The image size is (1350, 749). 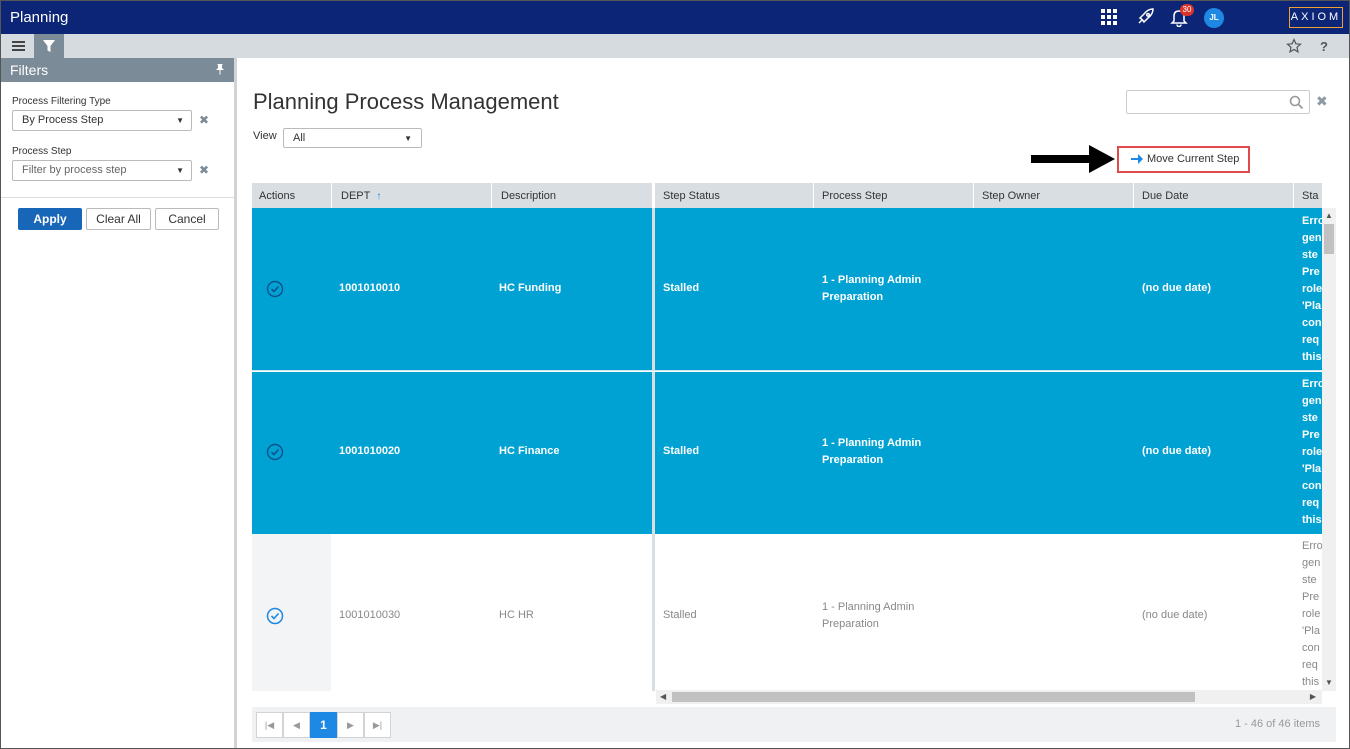 What do you see at coordinates (733, 195) in the screenshot?
I see `column-header-step-status: Step Status` at bounding box center [733, 195].